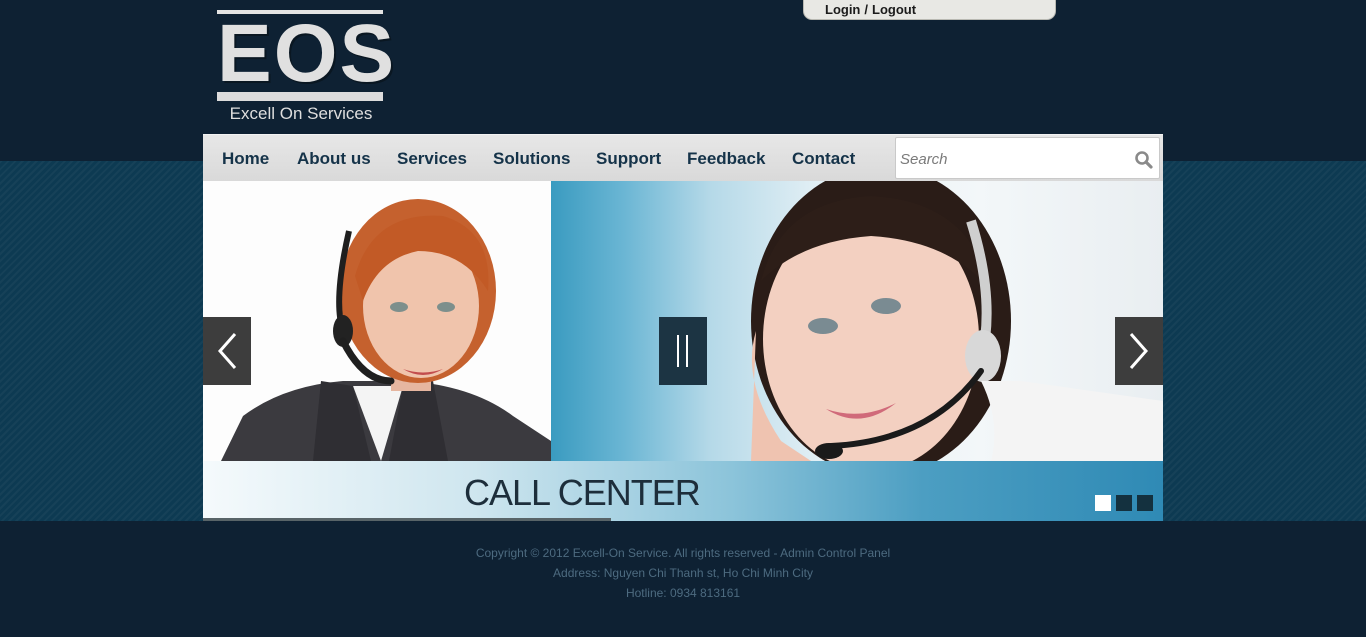 The image size is (1366, 637). I want to click on eos-logo: EOS Excell On Services, so click(307, 68).